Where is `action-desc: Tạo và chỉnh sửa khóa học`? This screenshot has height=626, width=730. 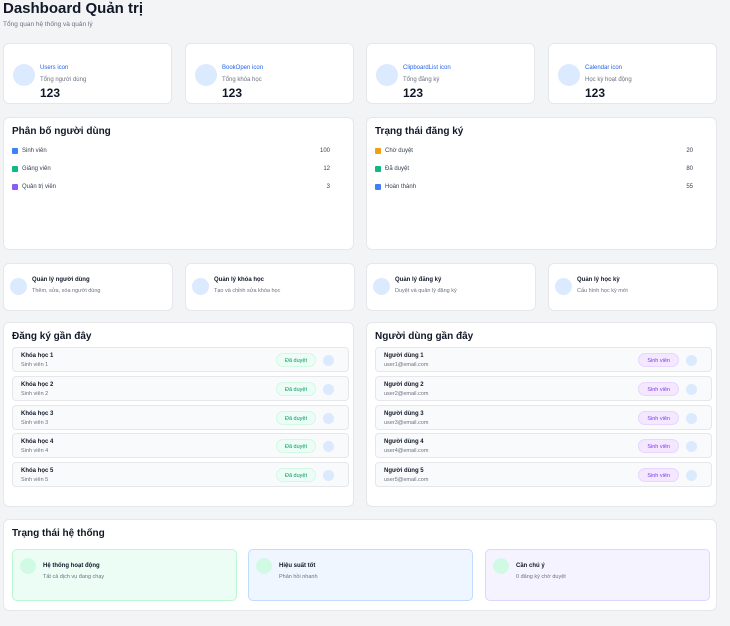
action-desc: Tạo và chỉnh sửa khóa học is located at coordinates (247, 291).